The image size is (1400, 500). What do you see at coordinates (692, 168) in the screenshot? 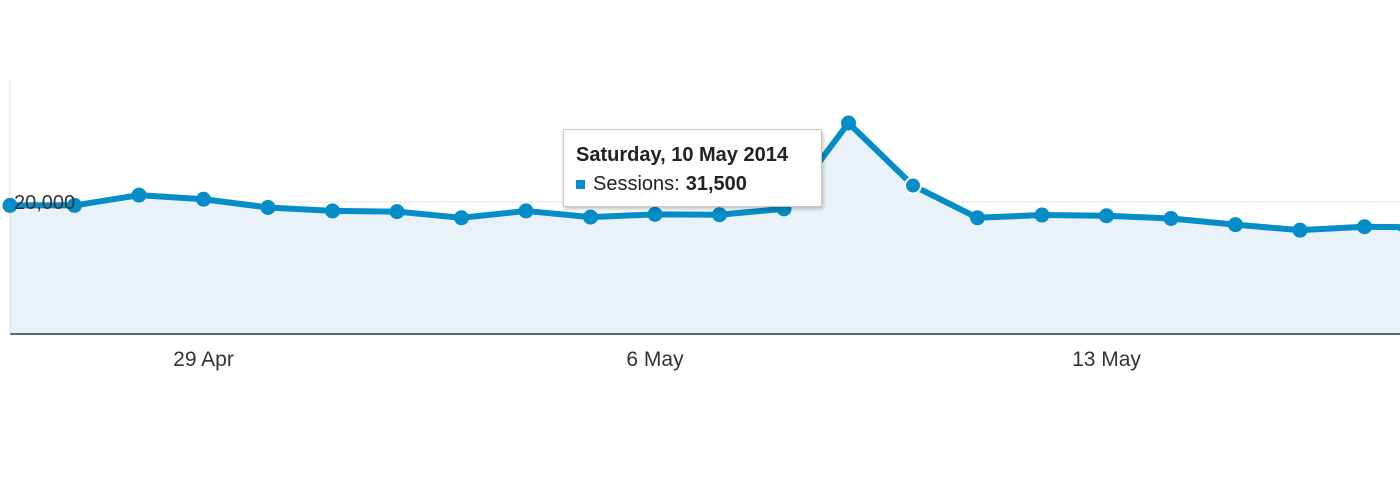
I see `chart-tooltip: Saturday, 10 May 2014 Sessions: 31,500` at bounding box center [692, 168].